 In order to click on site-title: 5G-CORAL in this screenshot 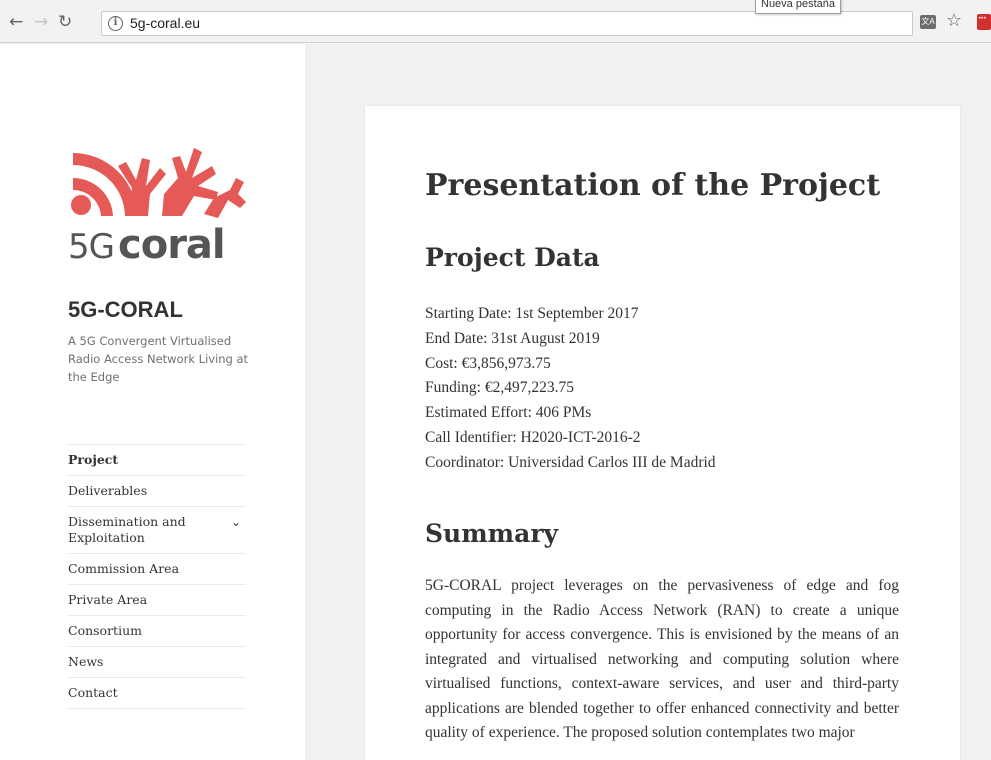, I will do `click(125, 310)`.